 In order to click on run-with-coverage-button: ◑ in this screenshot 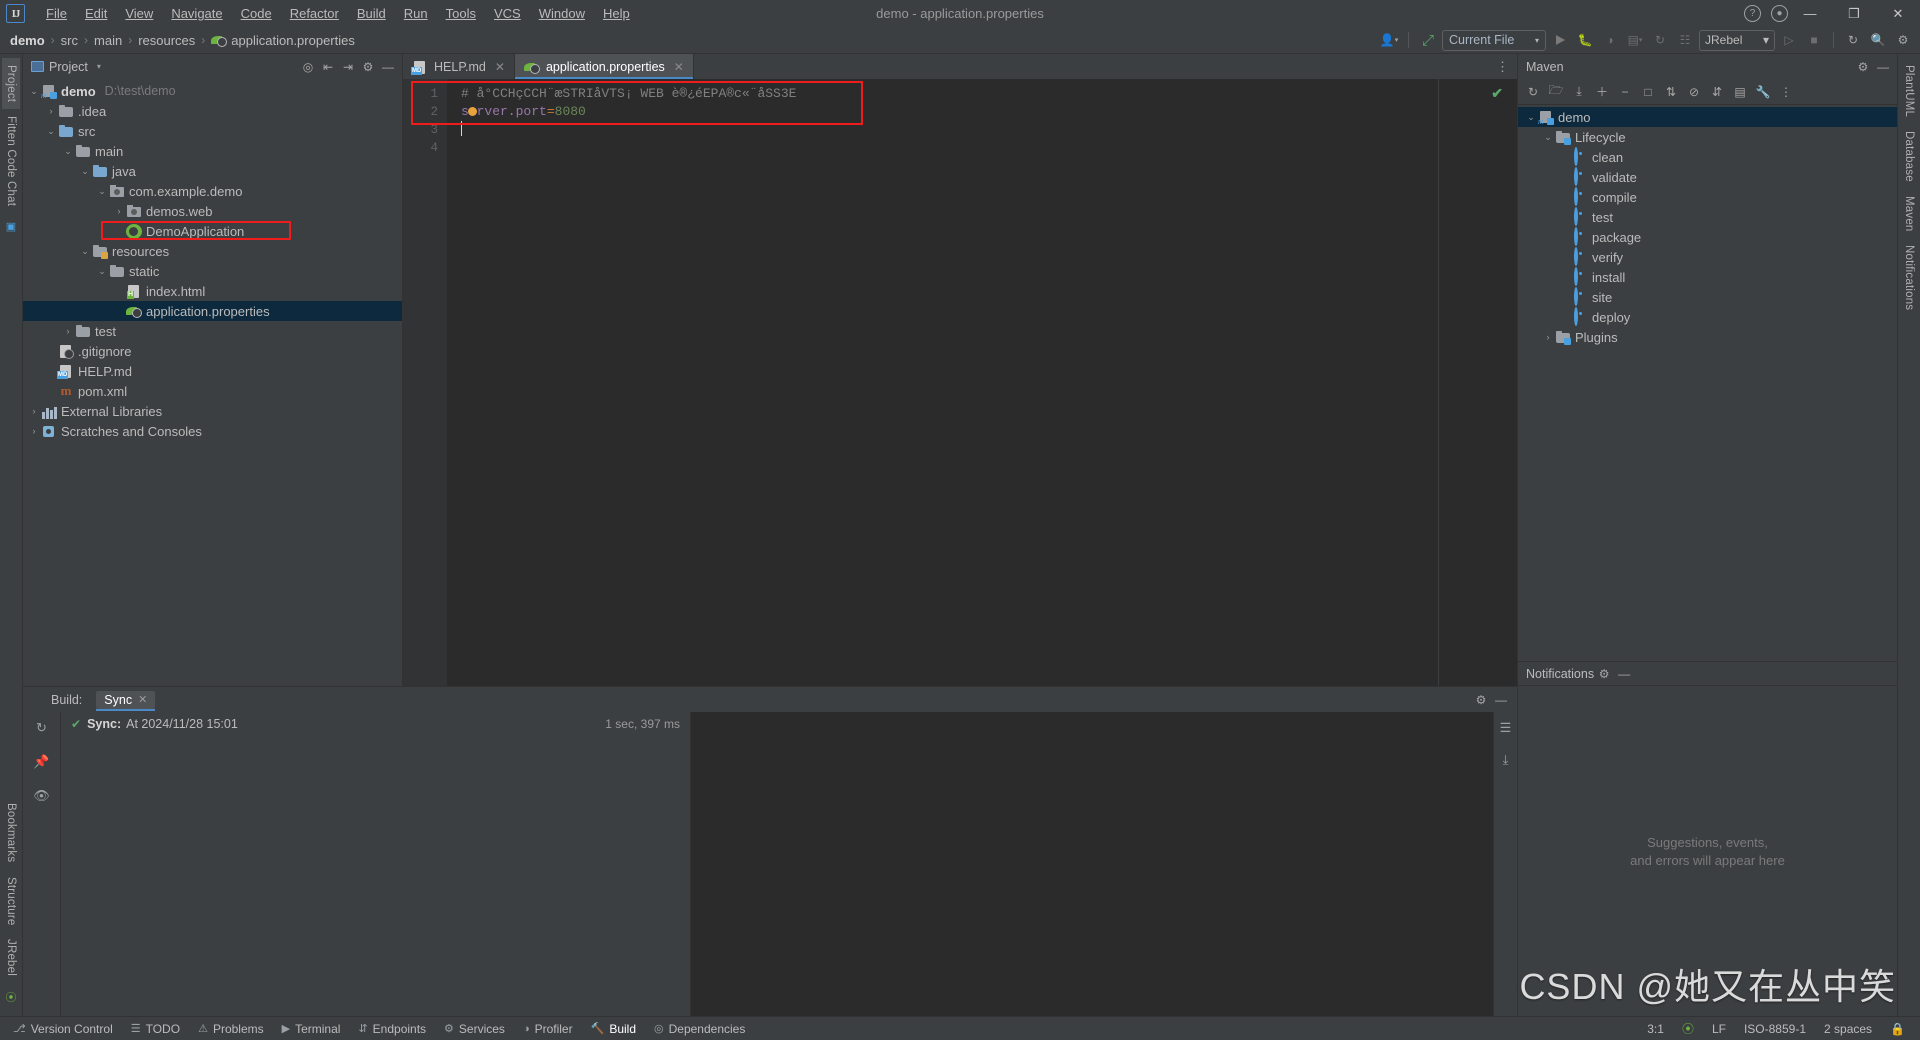, I will do `click(1610, 40)`.